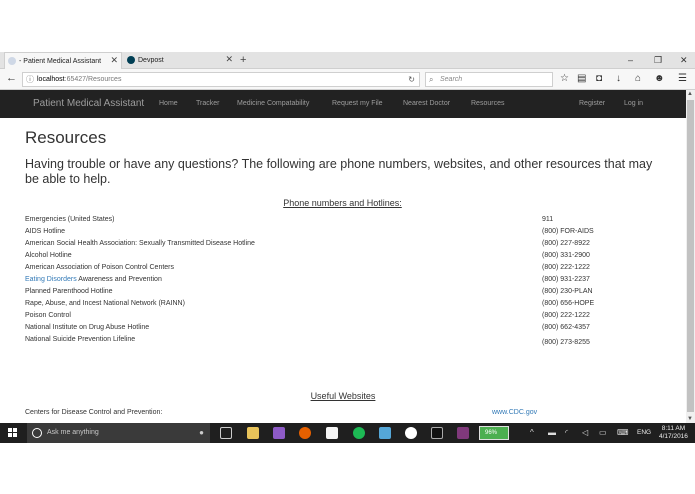 The width and height of the screenshot is (695, 494). I want to click on hotline-phone: (800) 662-4357, so click(566, 327).